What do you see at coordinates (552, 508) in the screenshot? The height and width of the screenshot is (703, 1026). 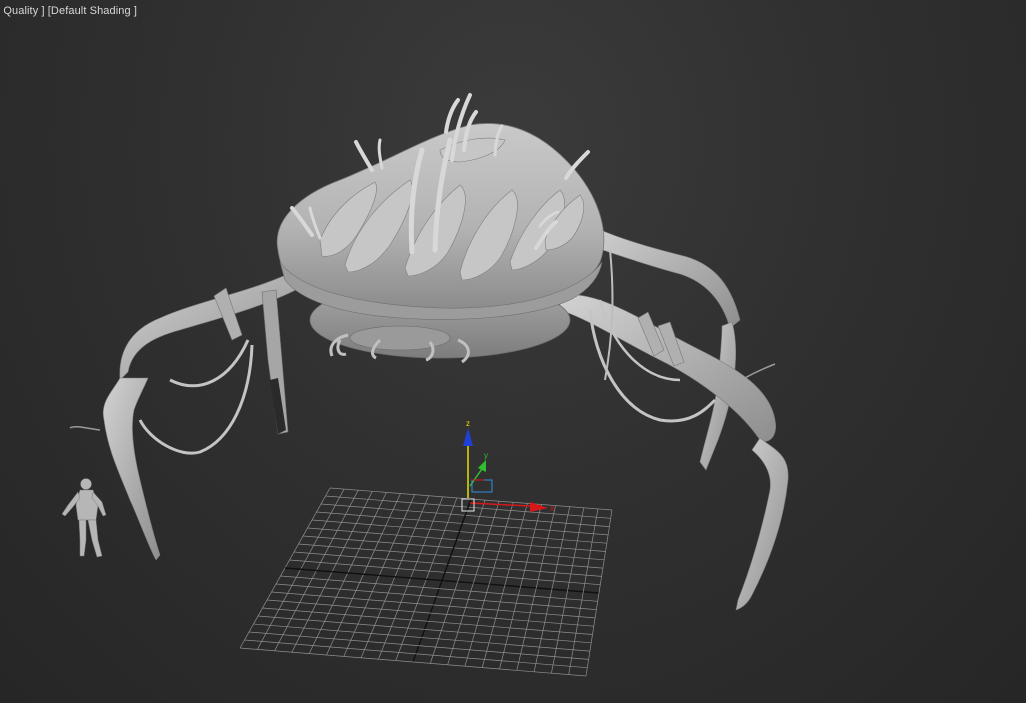 I see `gizmo-x-label: x` at bounding box center [552, 508].